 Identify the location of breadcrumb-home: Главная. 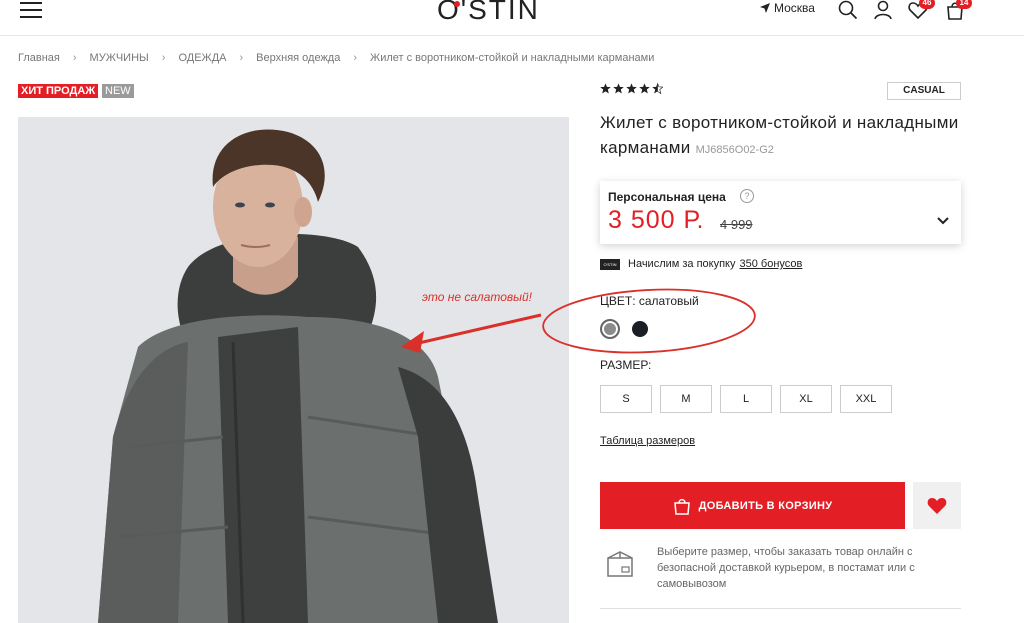
(39, 58).